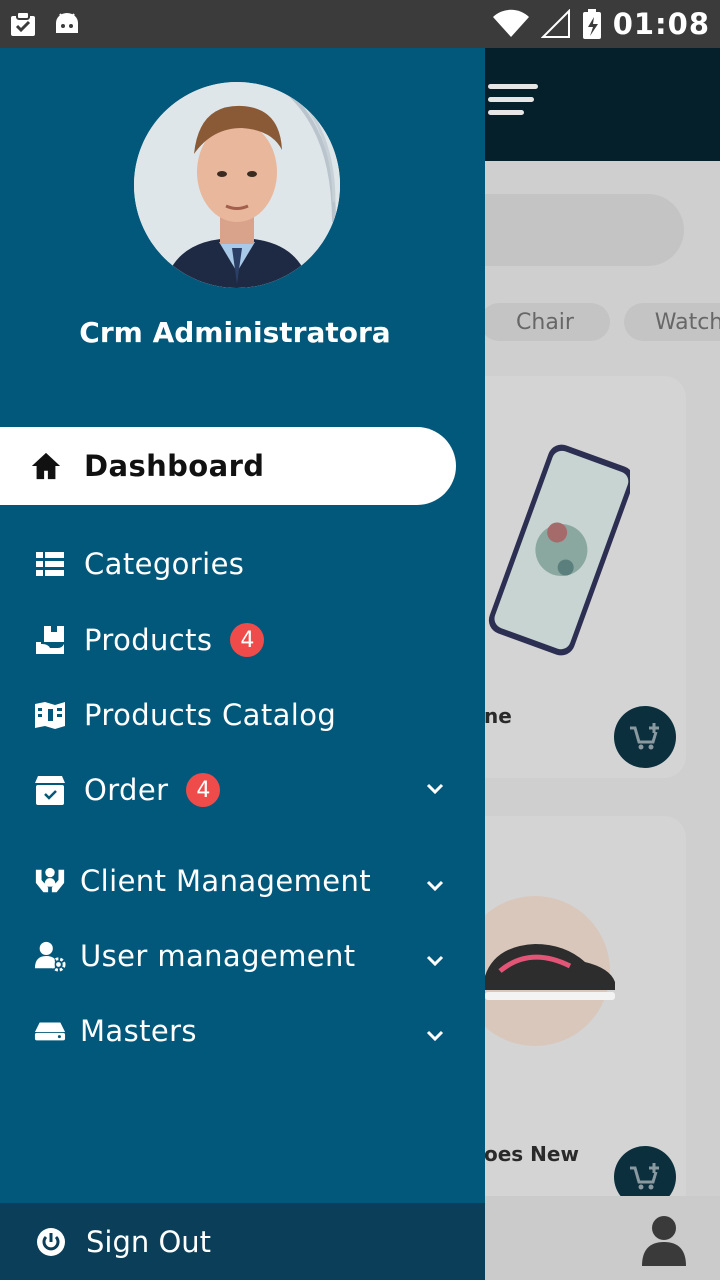 This screenshot has height=1280, width=720. I want to click on android-icon, so click(67, 24).